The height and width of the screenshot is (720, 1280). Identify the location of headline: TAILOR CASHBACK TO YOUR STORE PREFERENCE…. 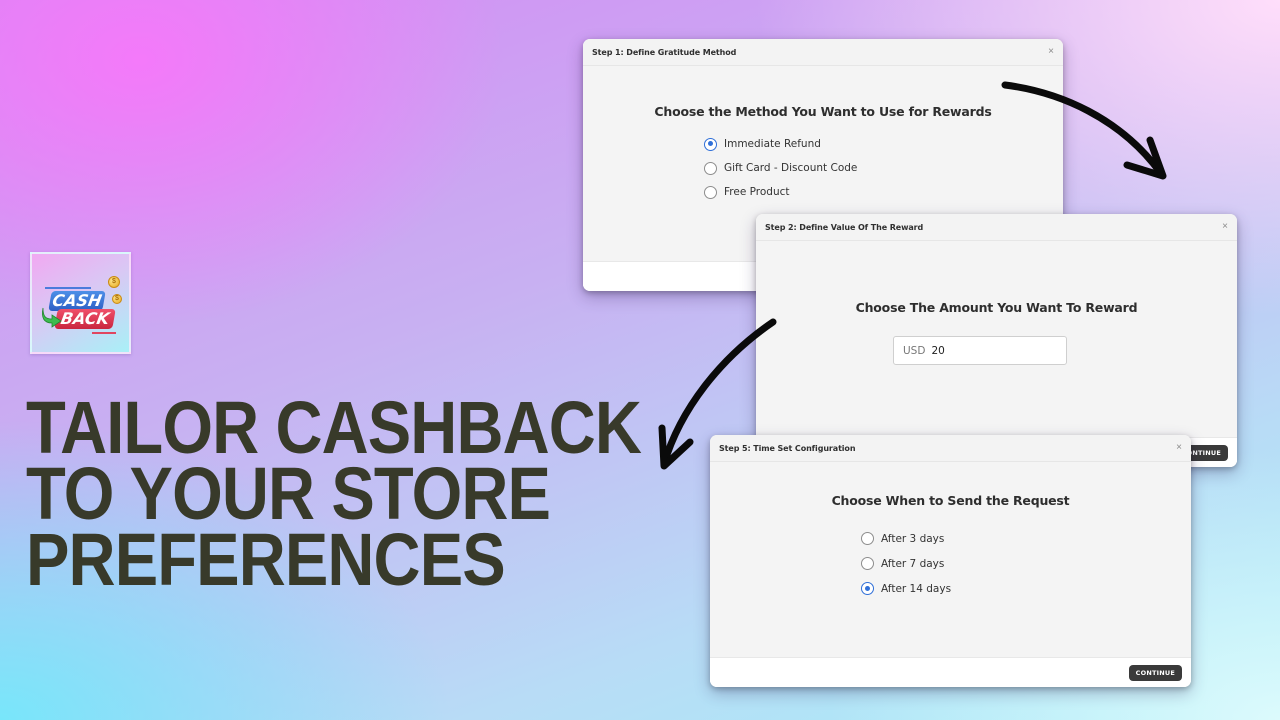
(334, 496).